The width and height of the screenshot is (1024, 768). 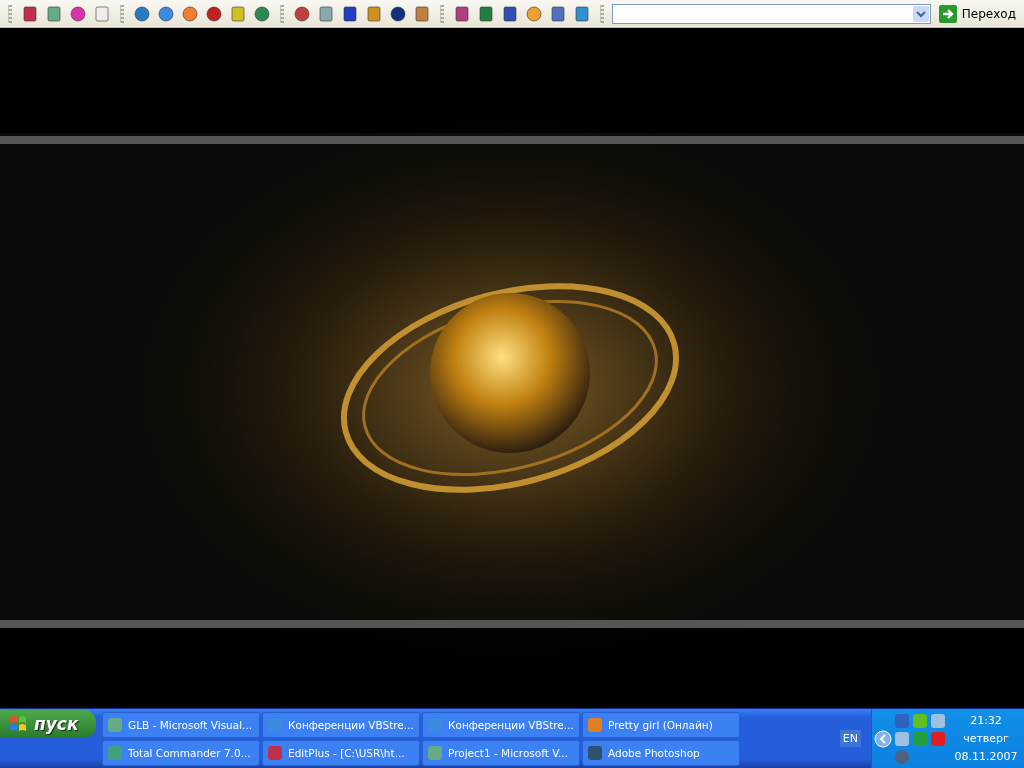 What do you see at coordinates (661, 724) in the screenshot?
I see `taskbar-button: Pretty girl (Онлайн)` at bounding box center [661, 724].